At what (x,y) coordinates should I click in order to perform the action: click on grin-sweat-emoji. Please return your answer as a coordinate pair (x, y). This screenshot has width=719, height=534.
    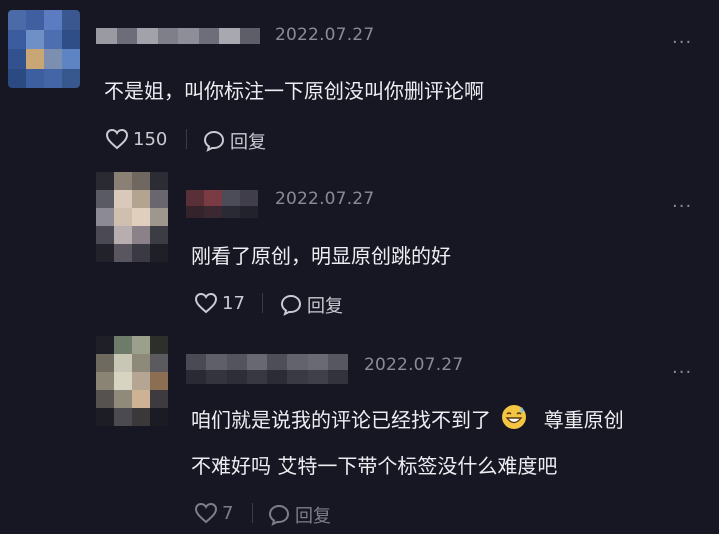
    Looking at the image, I should click on (514, 417).